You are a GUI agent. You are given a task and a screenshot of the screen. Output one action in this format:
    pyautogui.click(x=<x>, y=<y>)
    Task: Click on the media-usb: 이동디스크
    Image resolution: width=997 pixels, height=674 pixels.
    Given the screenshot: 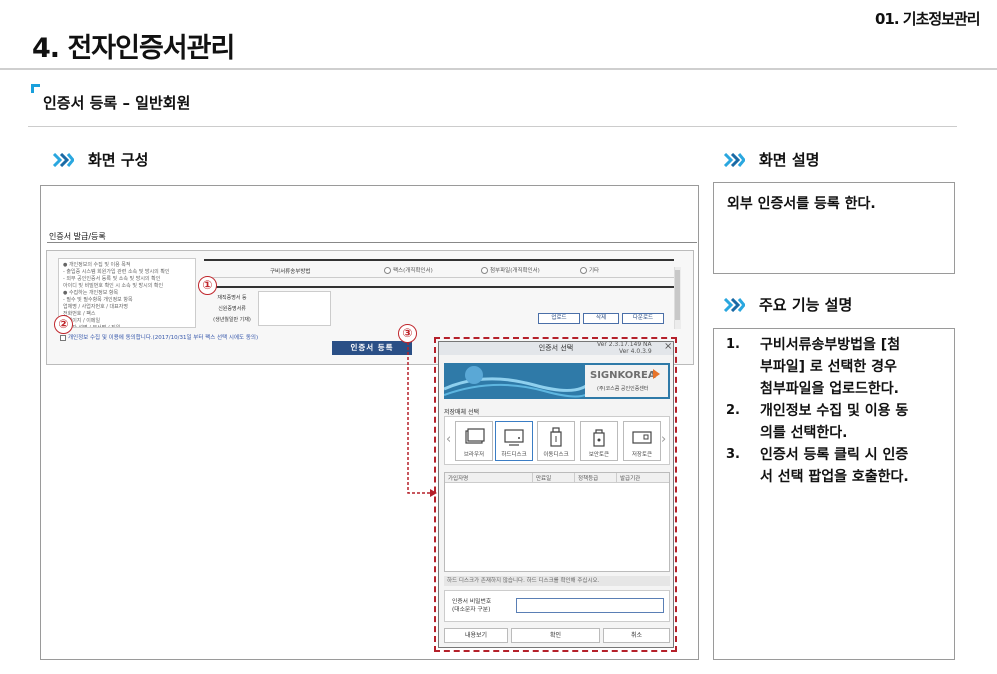 What is the action you would take?
    pyautogui.click(x=556, y=441)
    